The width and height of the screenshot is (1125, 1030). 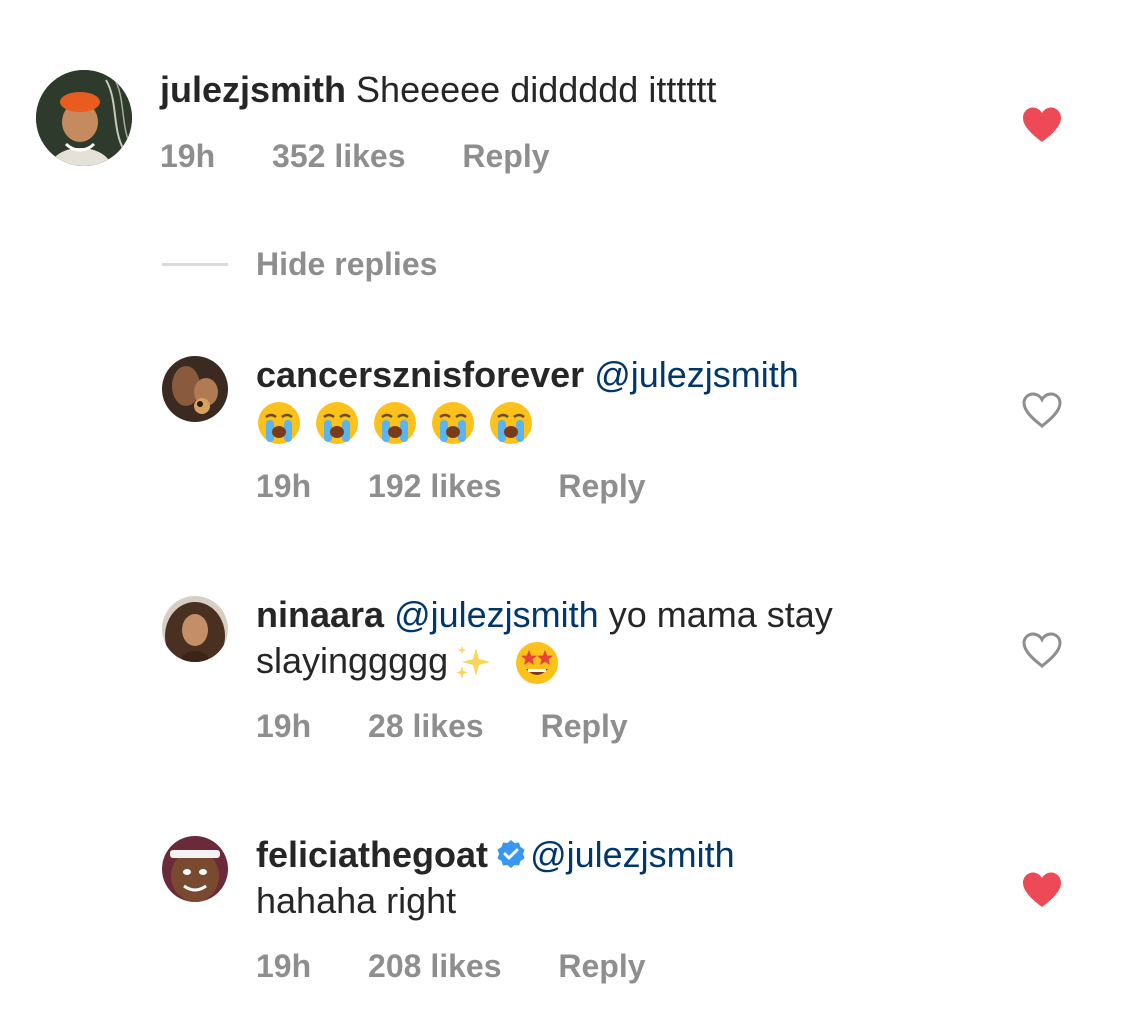 I want to click on username: julezjsmith, so click(x=253, y=89).